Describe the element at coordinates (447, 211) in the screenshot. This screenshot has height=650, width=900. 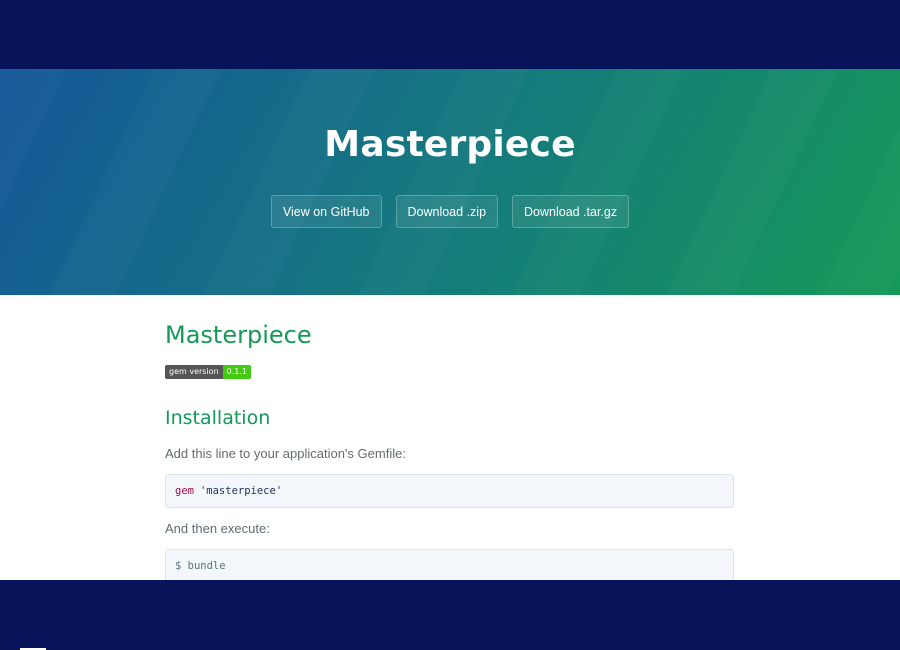
I see `download-zip-button: Download .zip` at that location.